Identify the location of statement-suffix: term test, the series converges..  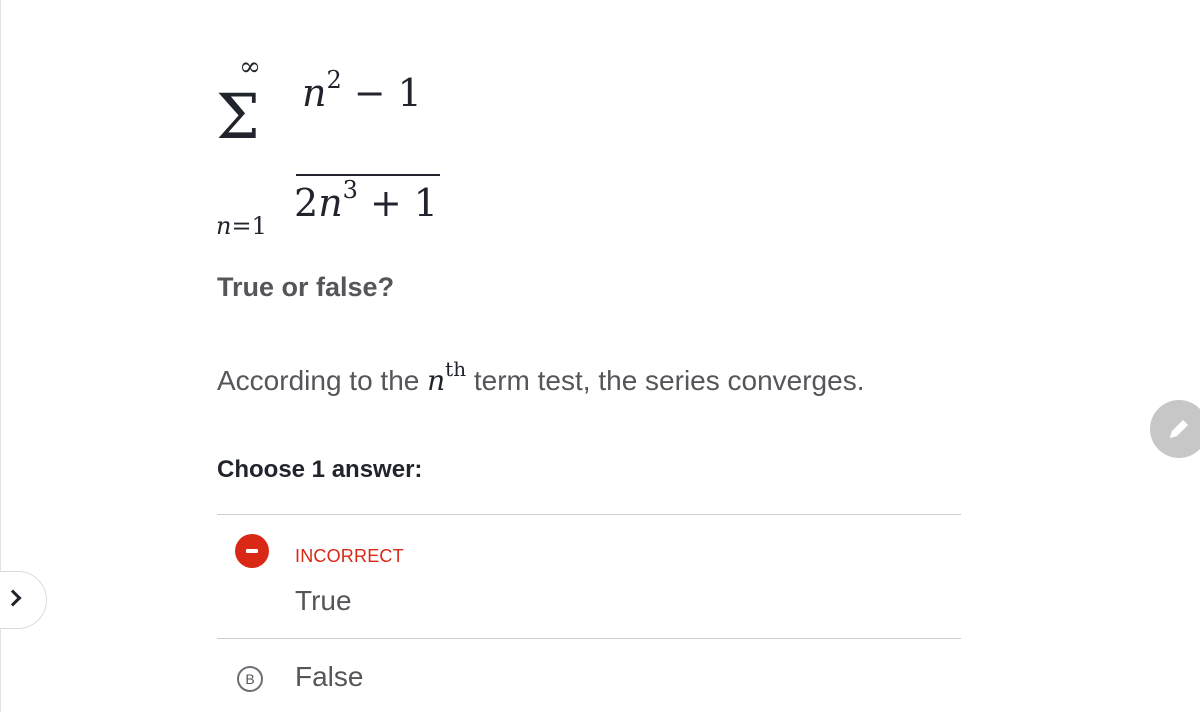
(665, 380).